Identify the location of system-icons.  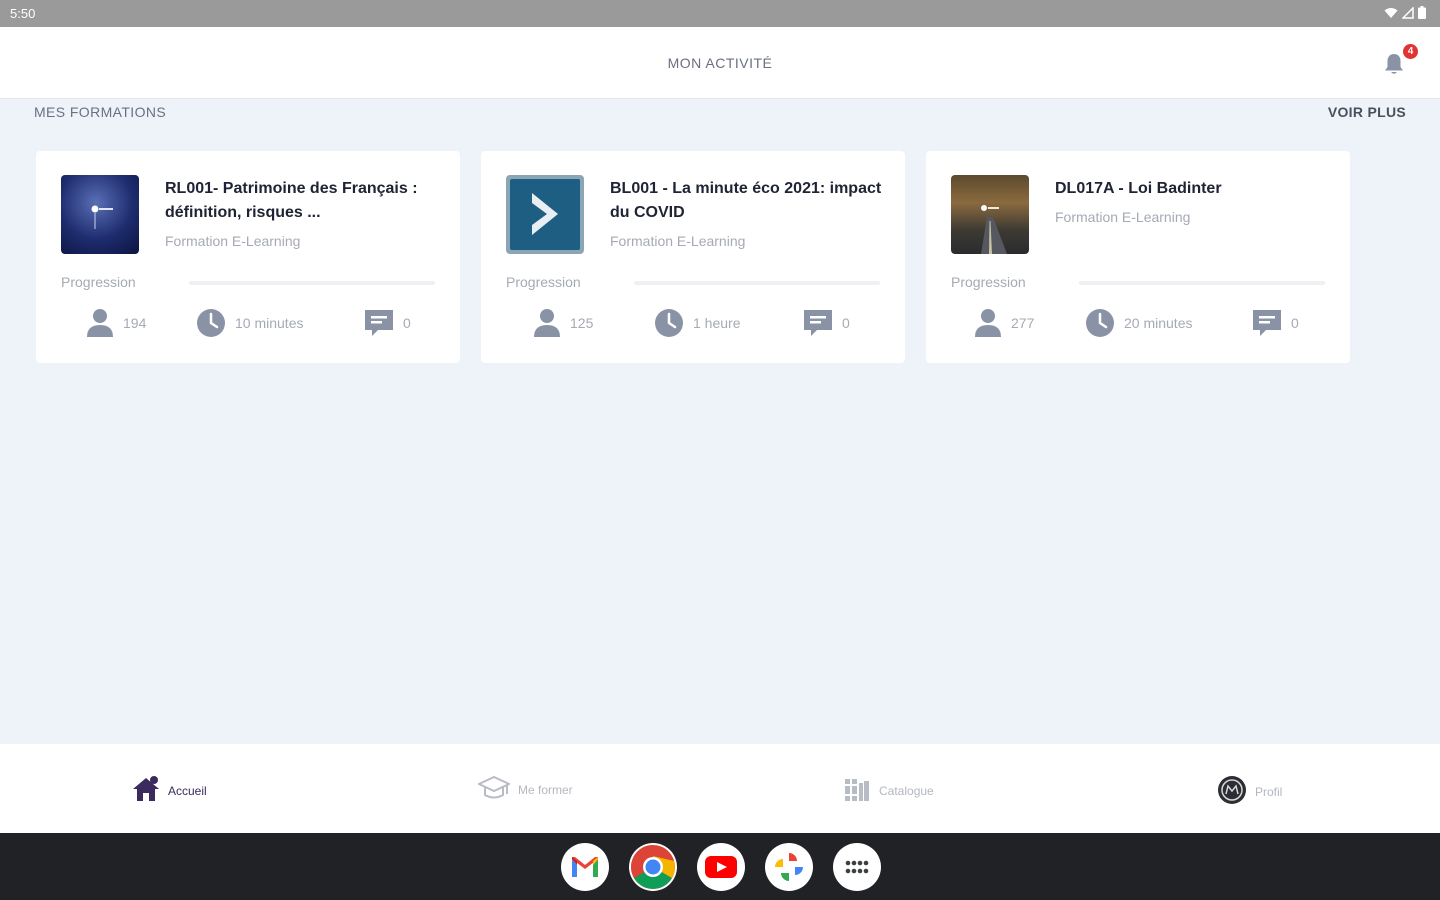
(1405, 13).